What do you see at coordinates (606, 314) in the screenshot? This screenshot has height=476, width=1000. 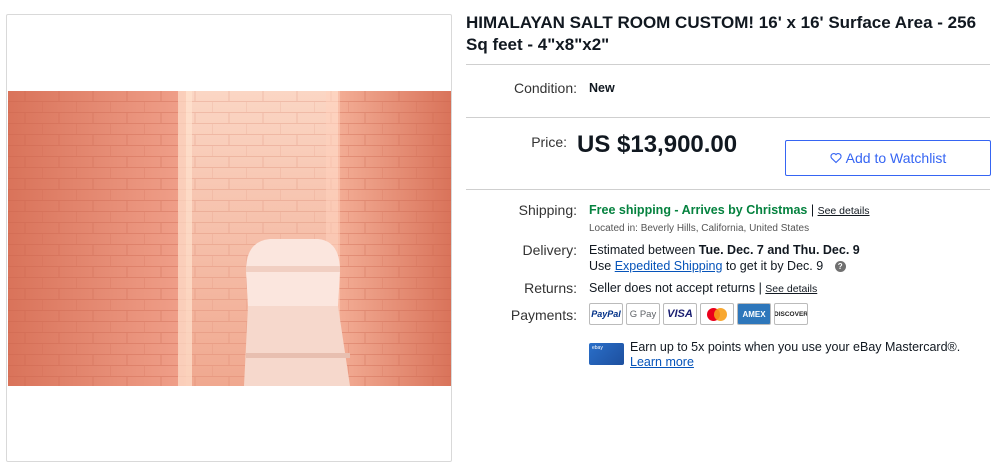 I see `paypal-icon: PayPal` at bounding box center [606, 314].